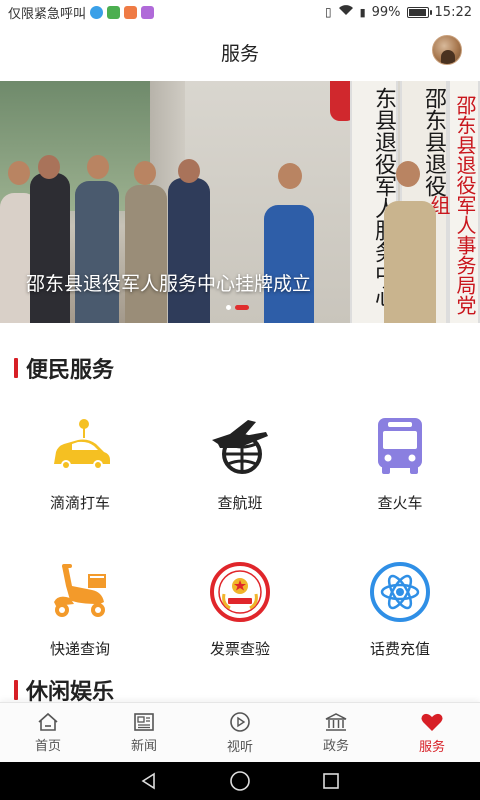  Describe the element at coordinates (328, 12) in the screenshot. I see `vibrate-icon: ▯` at that location.